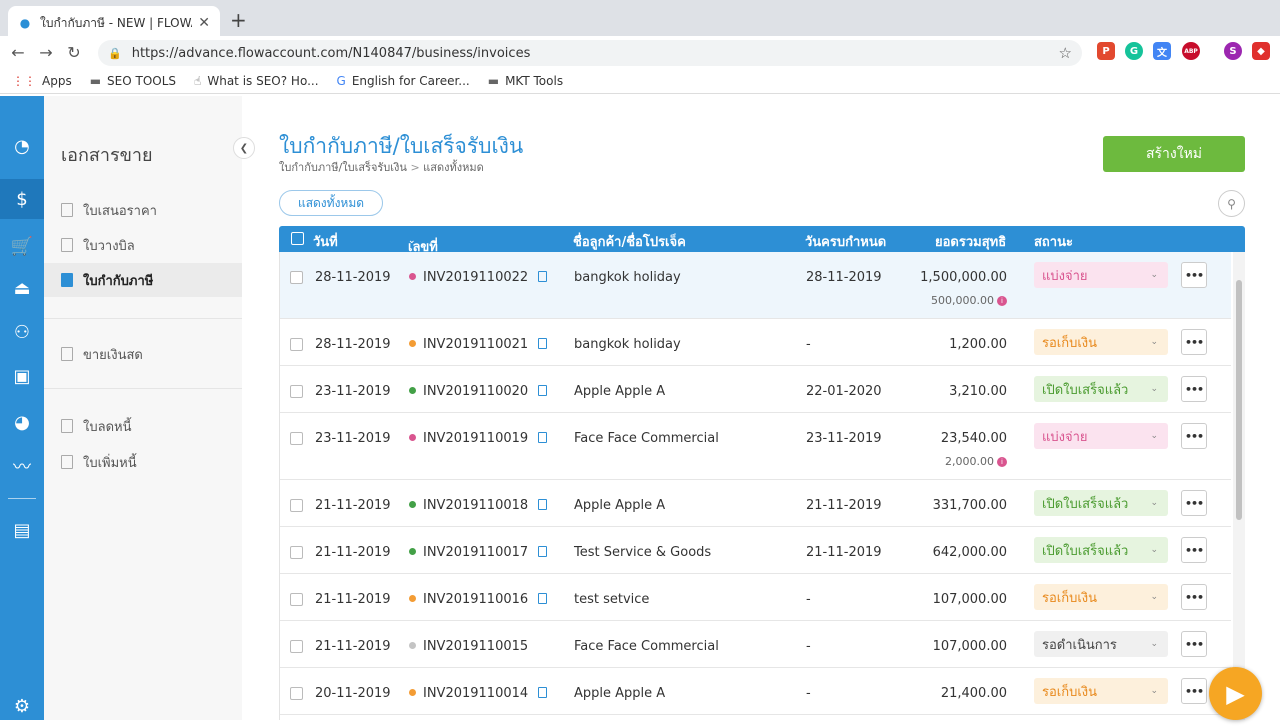 The width and height of the screenshot is (1280, 726). I want to click on subnav-item-cash-sale: ขายเงินสด, so click(143, 354).